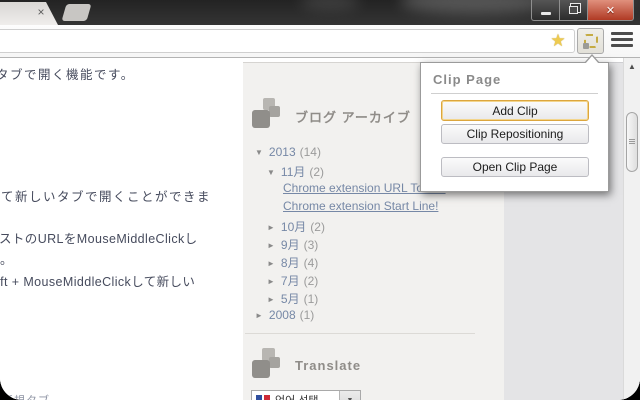 This screenshot has width=640, height=400. Describe the element at coordinates (467, 79) in the screenshot. I see `popup-title: Clip Page` at that location.